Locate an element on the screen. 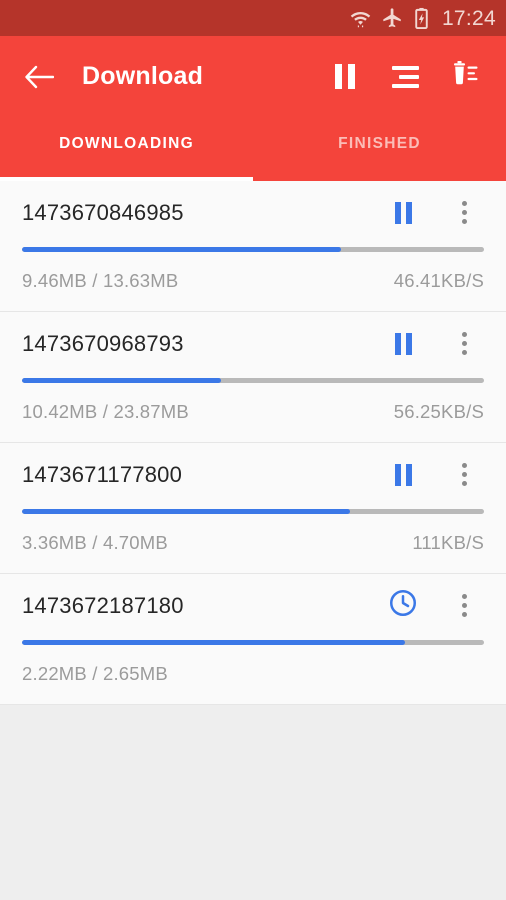  trash-list-icon is located at coordinates (465, 76).